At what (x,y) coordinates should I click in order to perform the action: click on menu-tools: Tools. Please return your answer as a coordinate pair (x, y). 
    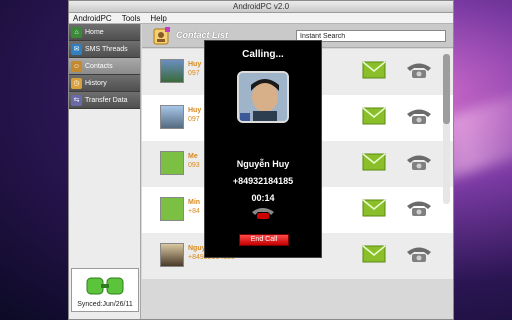
    Looking at the image, I should click on (131, 18).